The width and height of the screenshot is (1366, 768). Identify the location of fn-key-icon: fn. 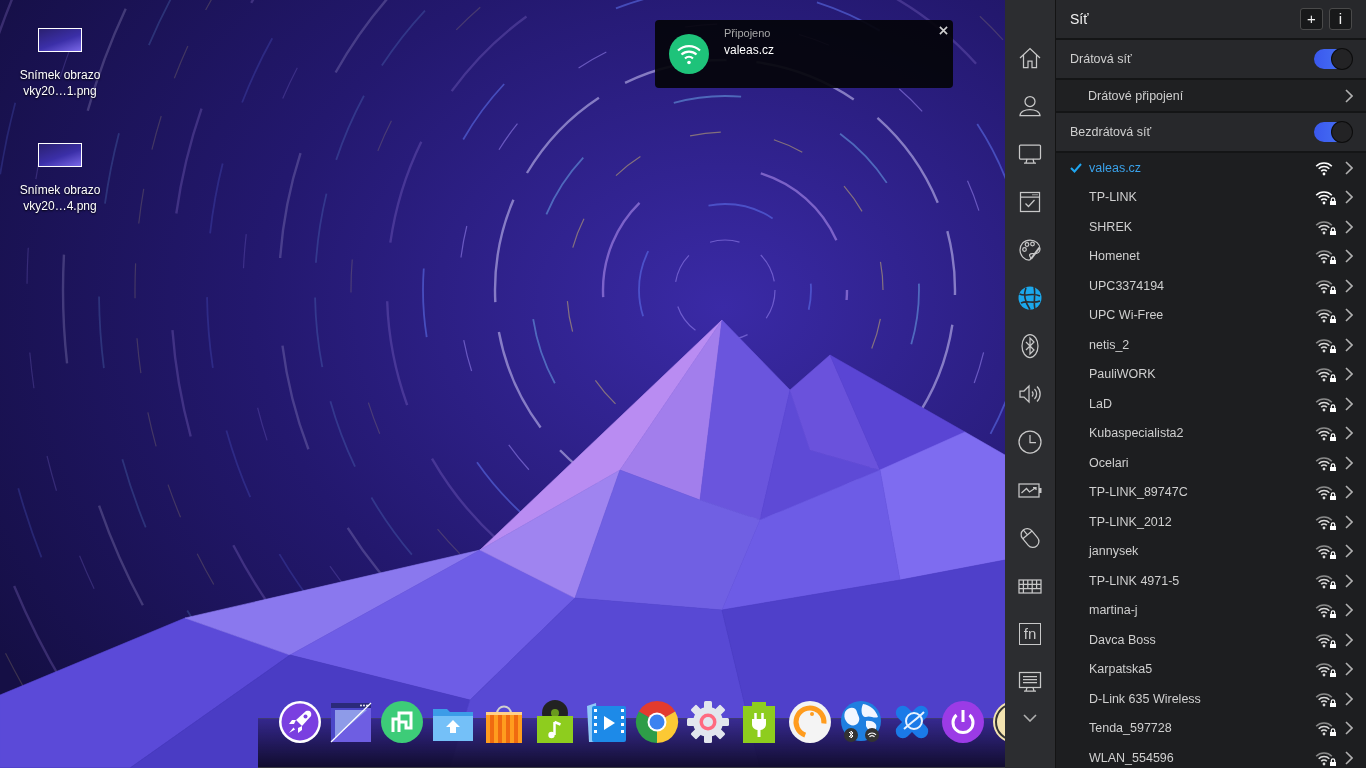
(1030, 634).